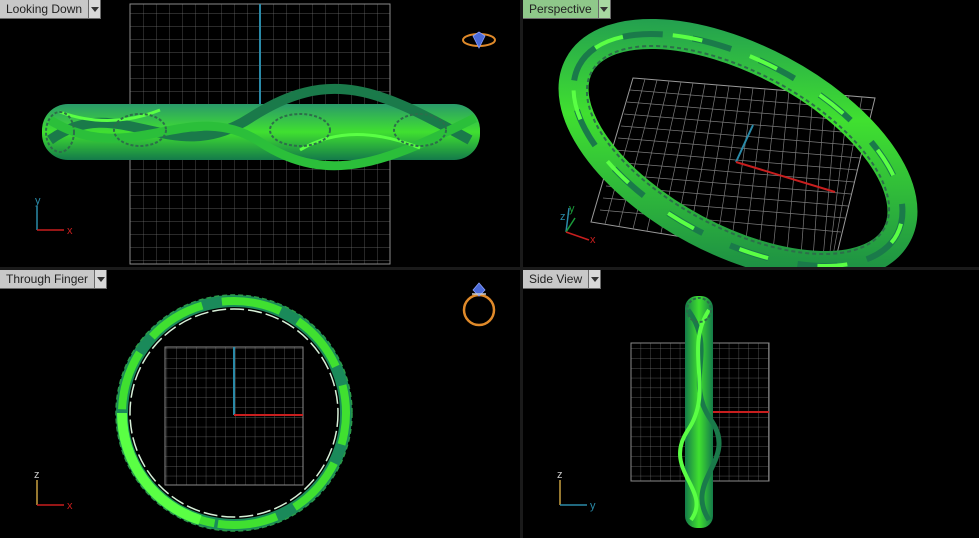  What do you see at coordinates (44, 9) in the screenshot?
I see `viewport-label: Looking Down` at bounding box center [44, 9].